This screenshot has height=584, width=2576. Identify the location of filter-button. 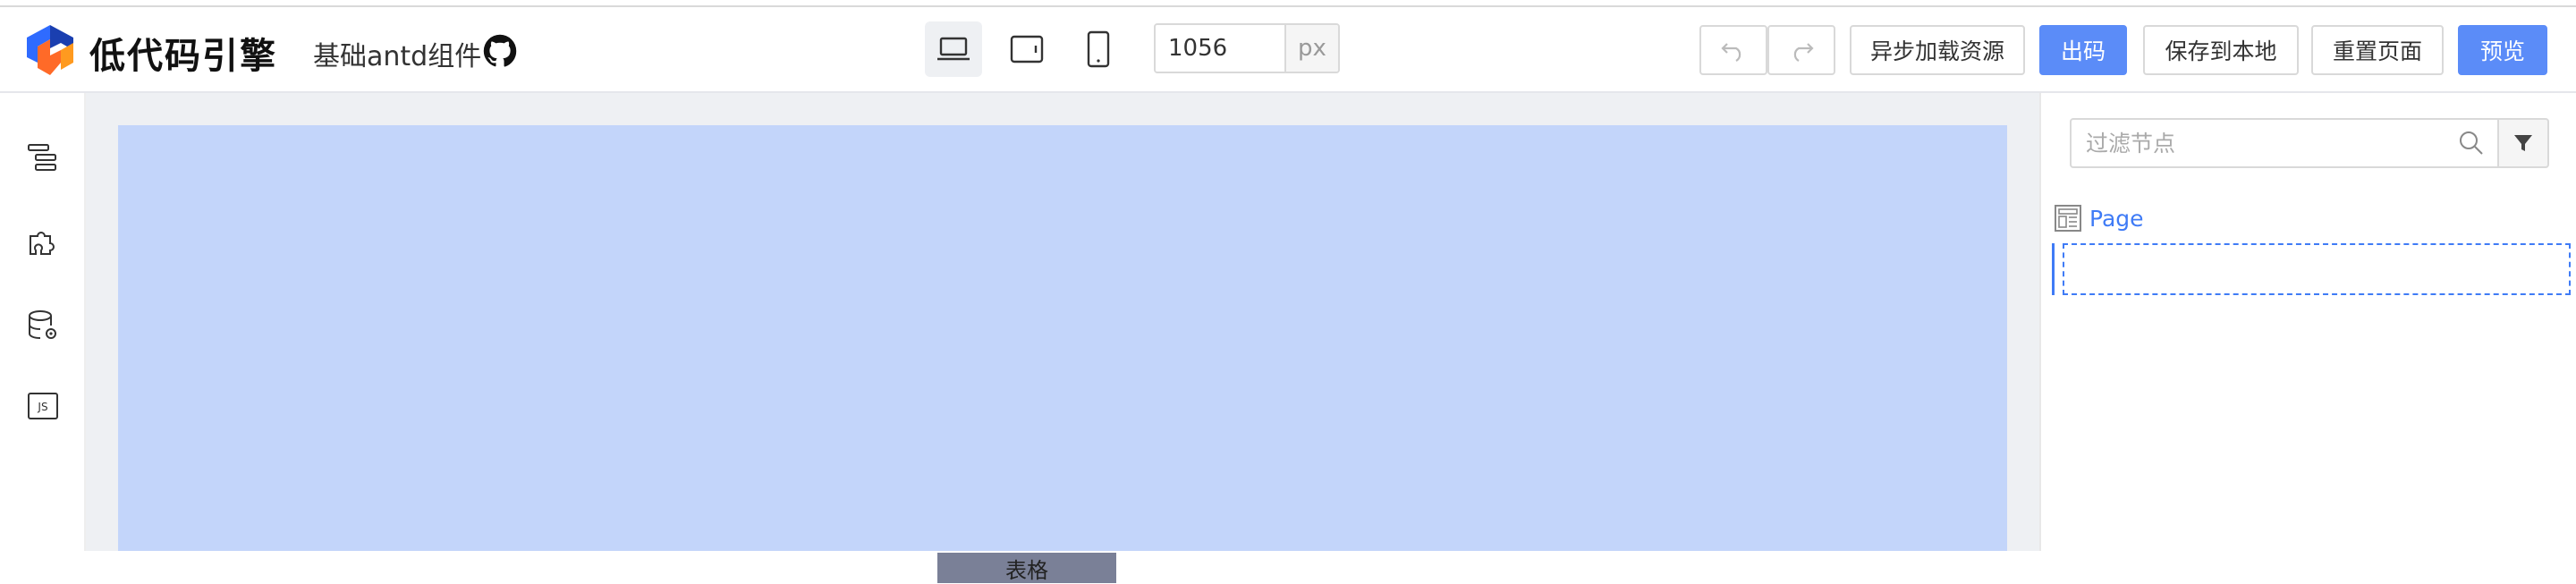
(2523, 143).